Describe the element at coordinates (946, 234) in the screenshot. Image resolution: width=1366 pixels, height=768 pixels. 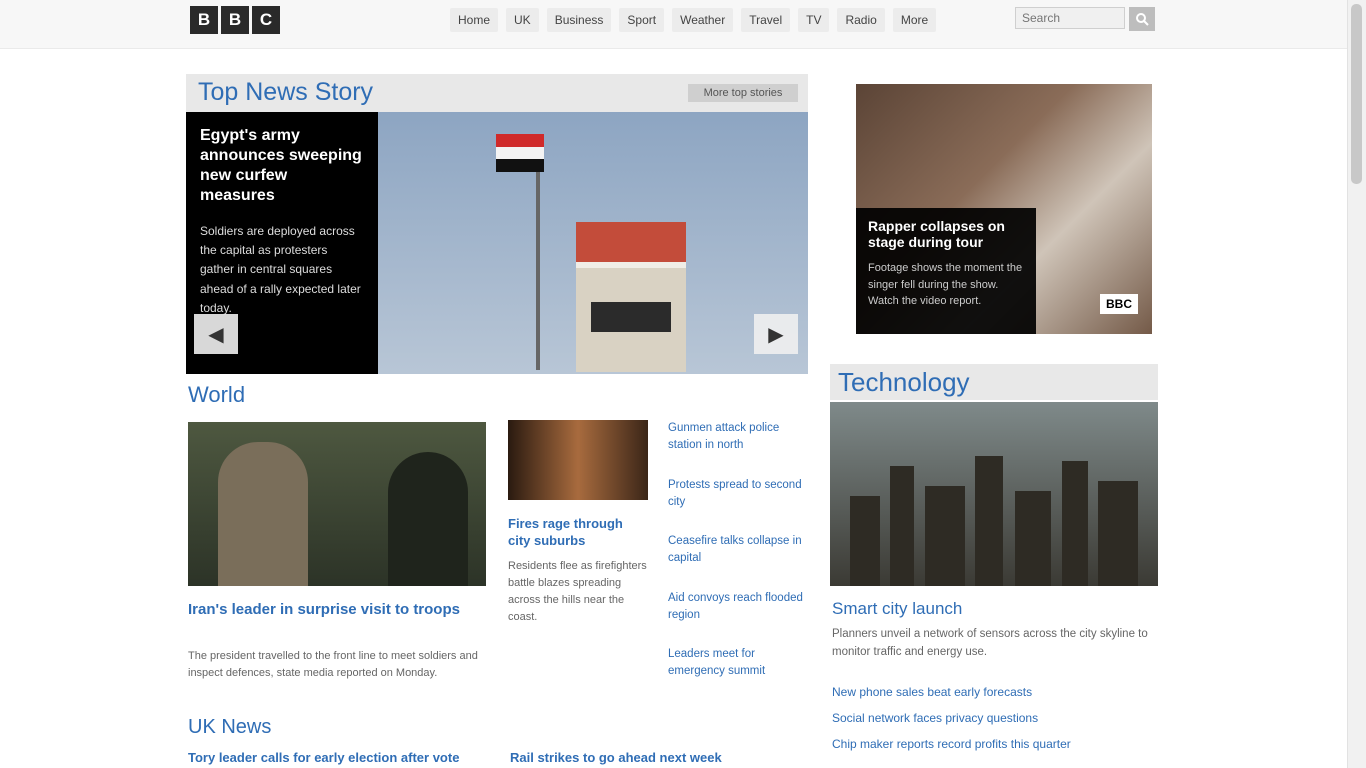
I see `video-headline: Rapper collapses on stage during tour` at that location.